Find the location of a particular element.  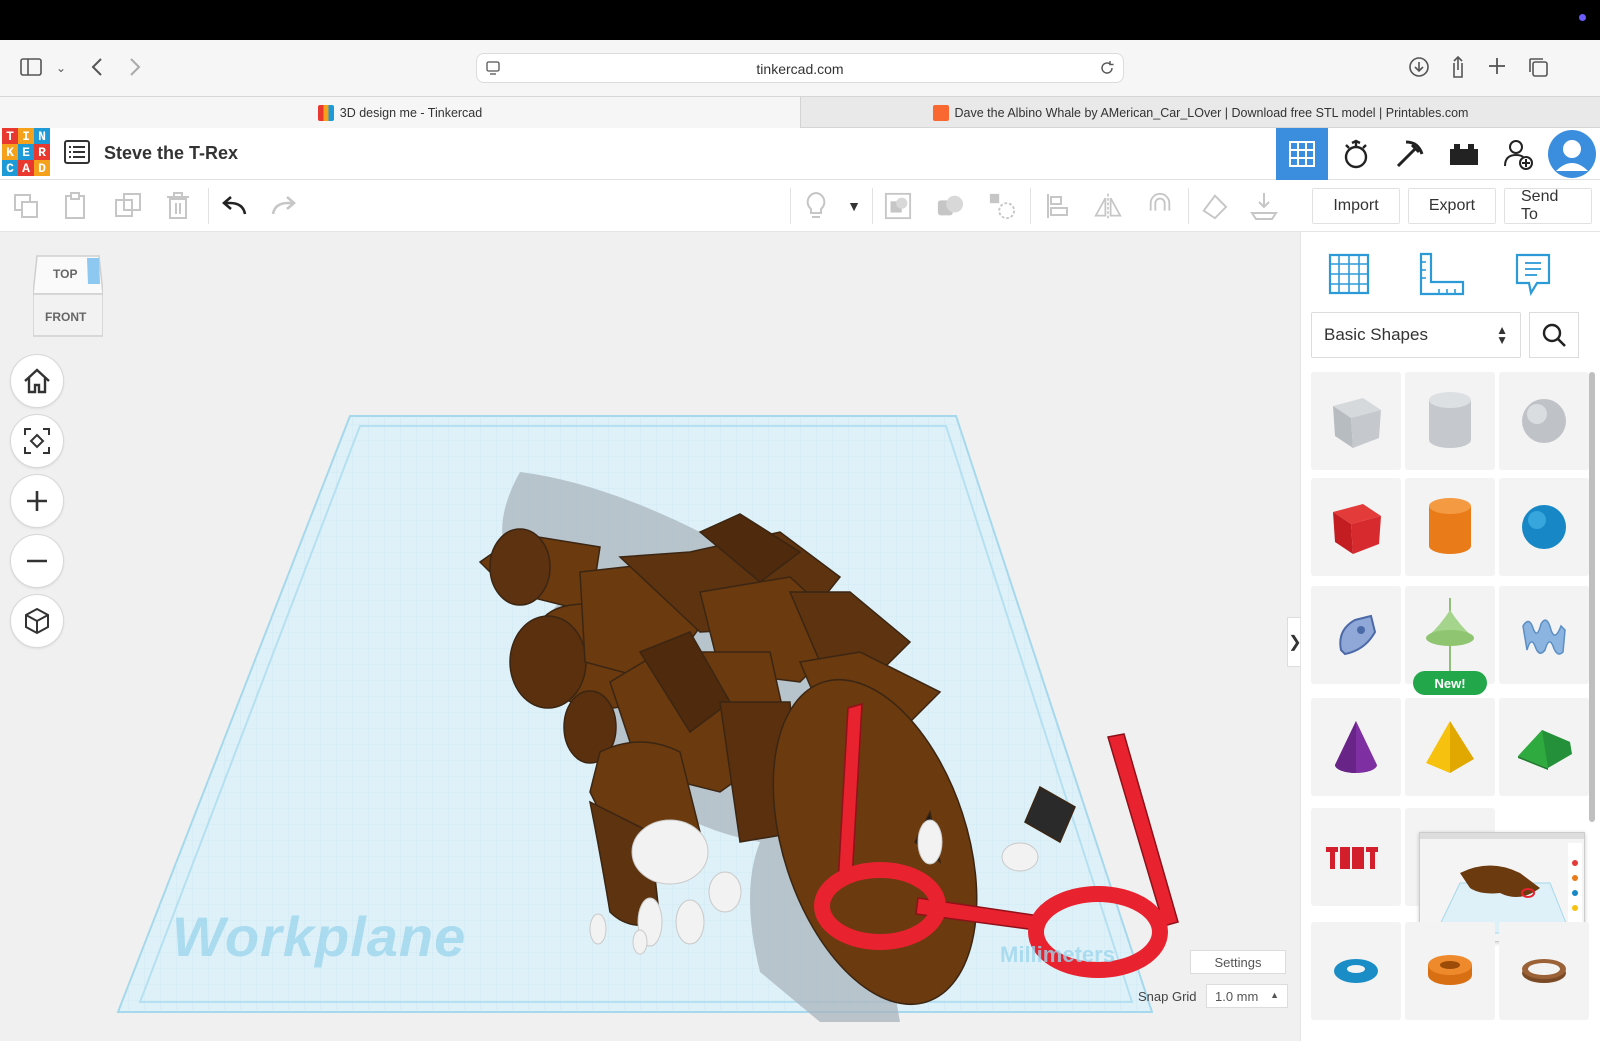

design-title: Steve the T-Rex is located at coordinates (171, 153).